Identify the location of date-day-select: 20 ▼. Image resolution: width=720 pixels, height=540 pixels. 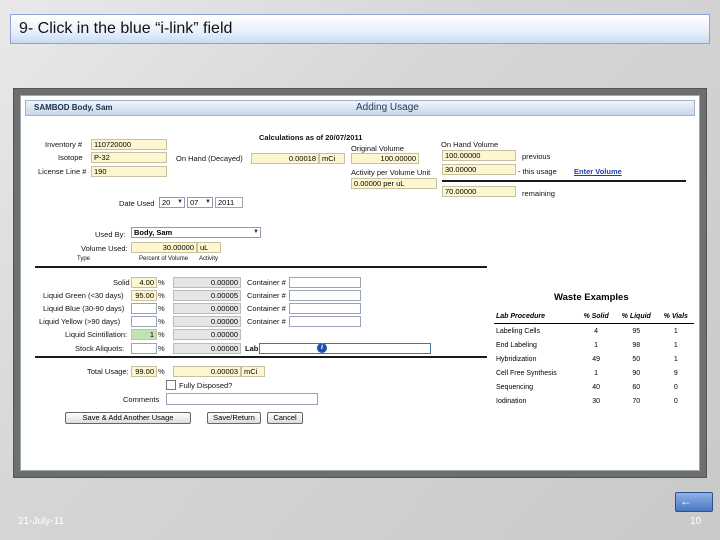
(172, 202).